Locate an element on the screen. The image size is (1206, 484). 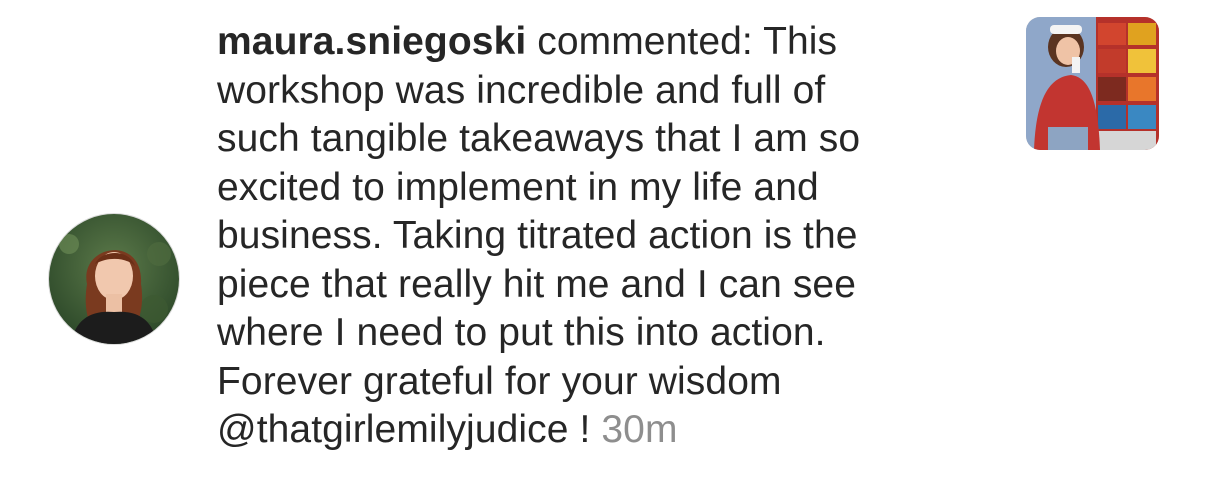
profile-photo-icon is located at coordinates (114, 279).